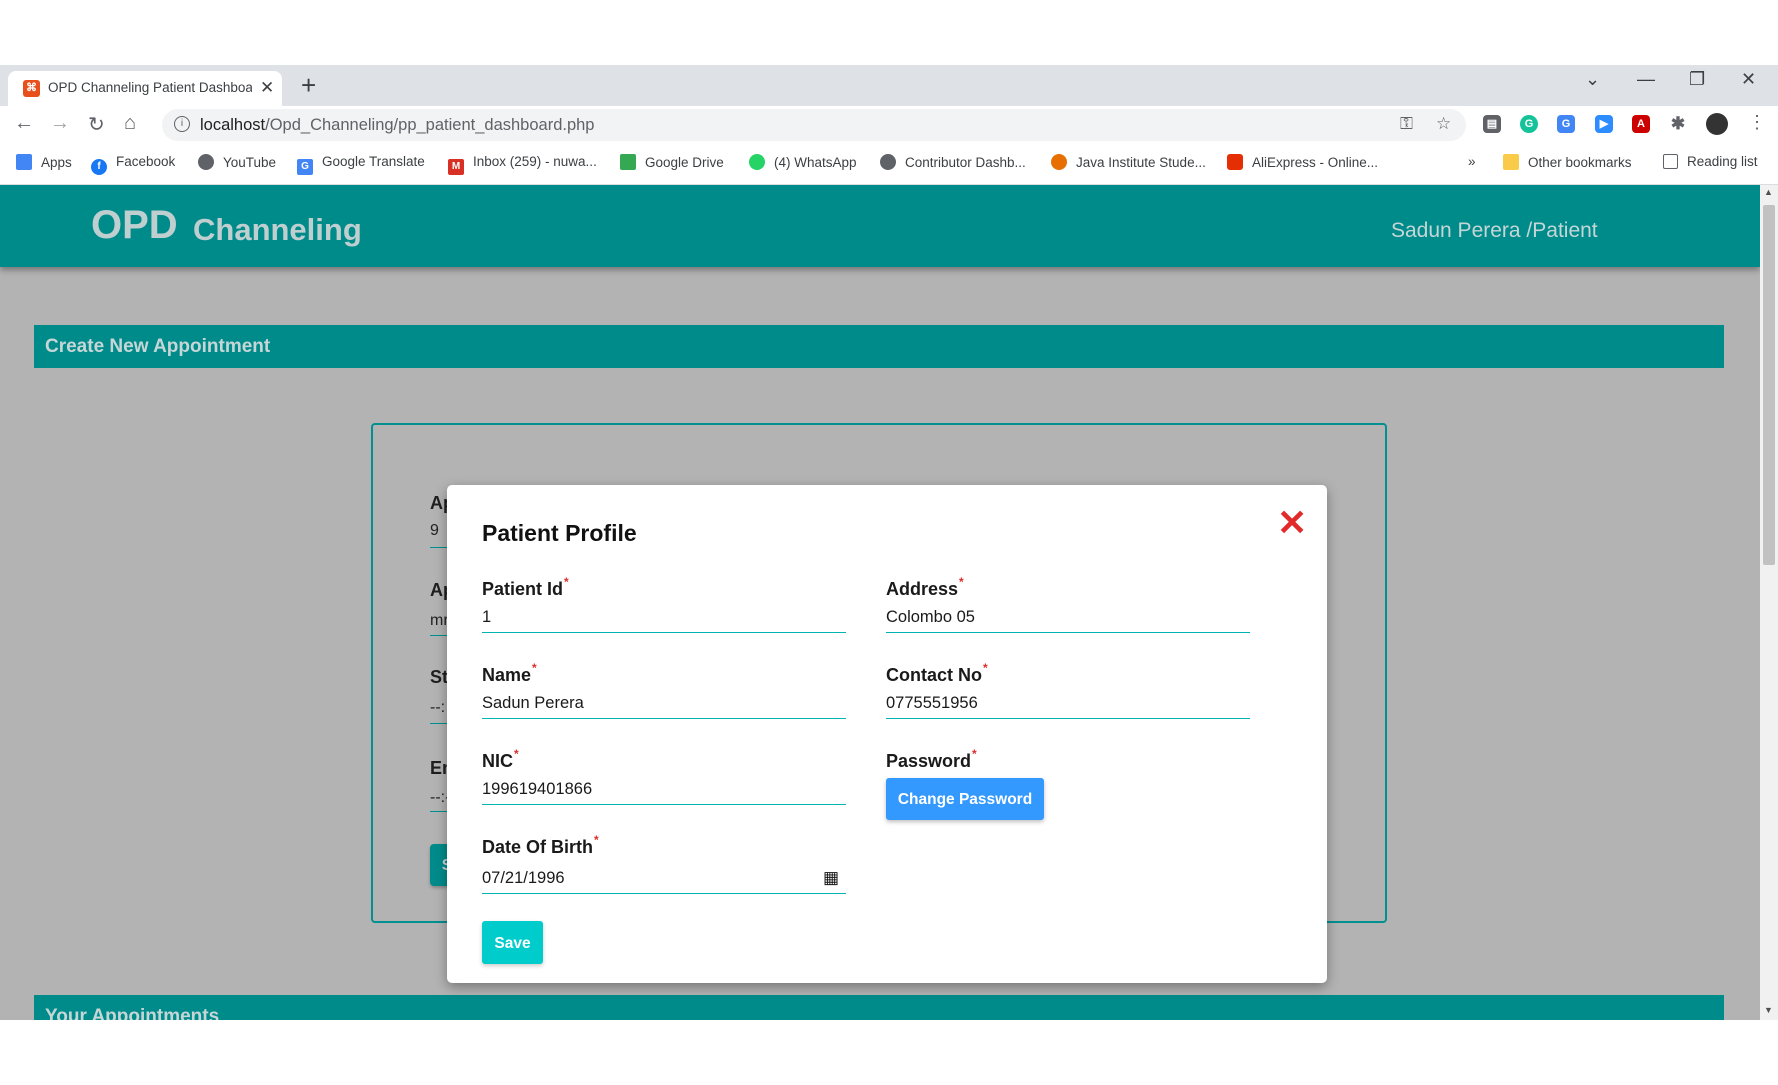 This screenshot has height=1085, width=1778. What do you see at coordinates (182, 124) in the screenshot?
I see `site-info-icon: i` at bounding box center [182, 124].